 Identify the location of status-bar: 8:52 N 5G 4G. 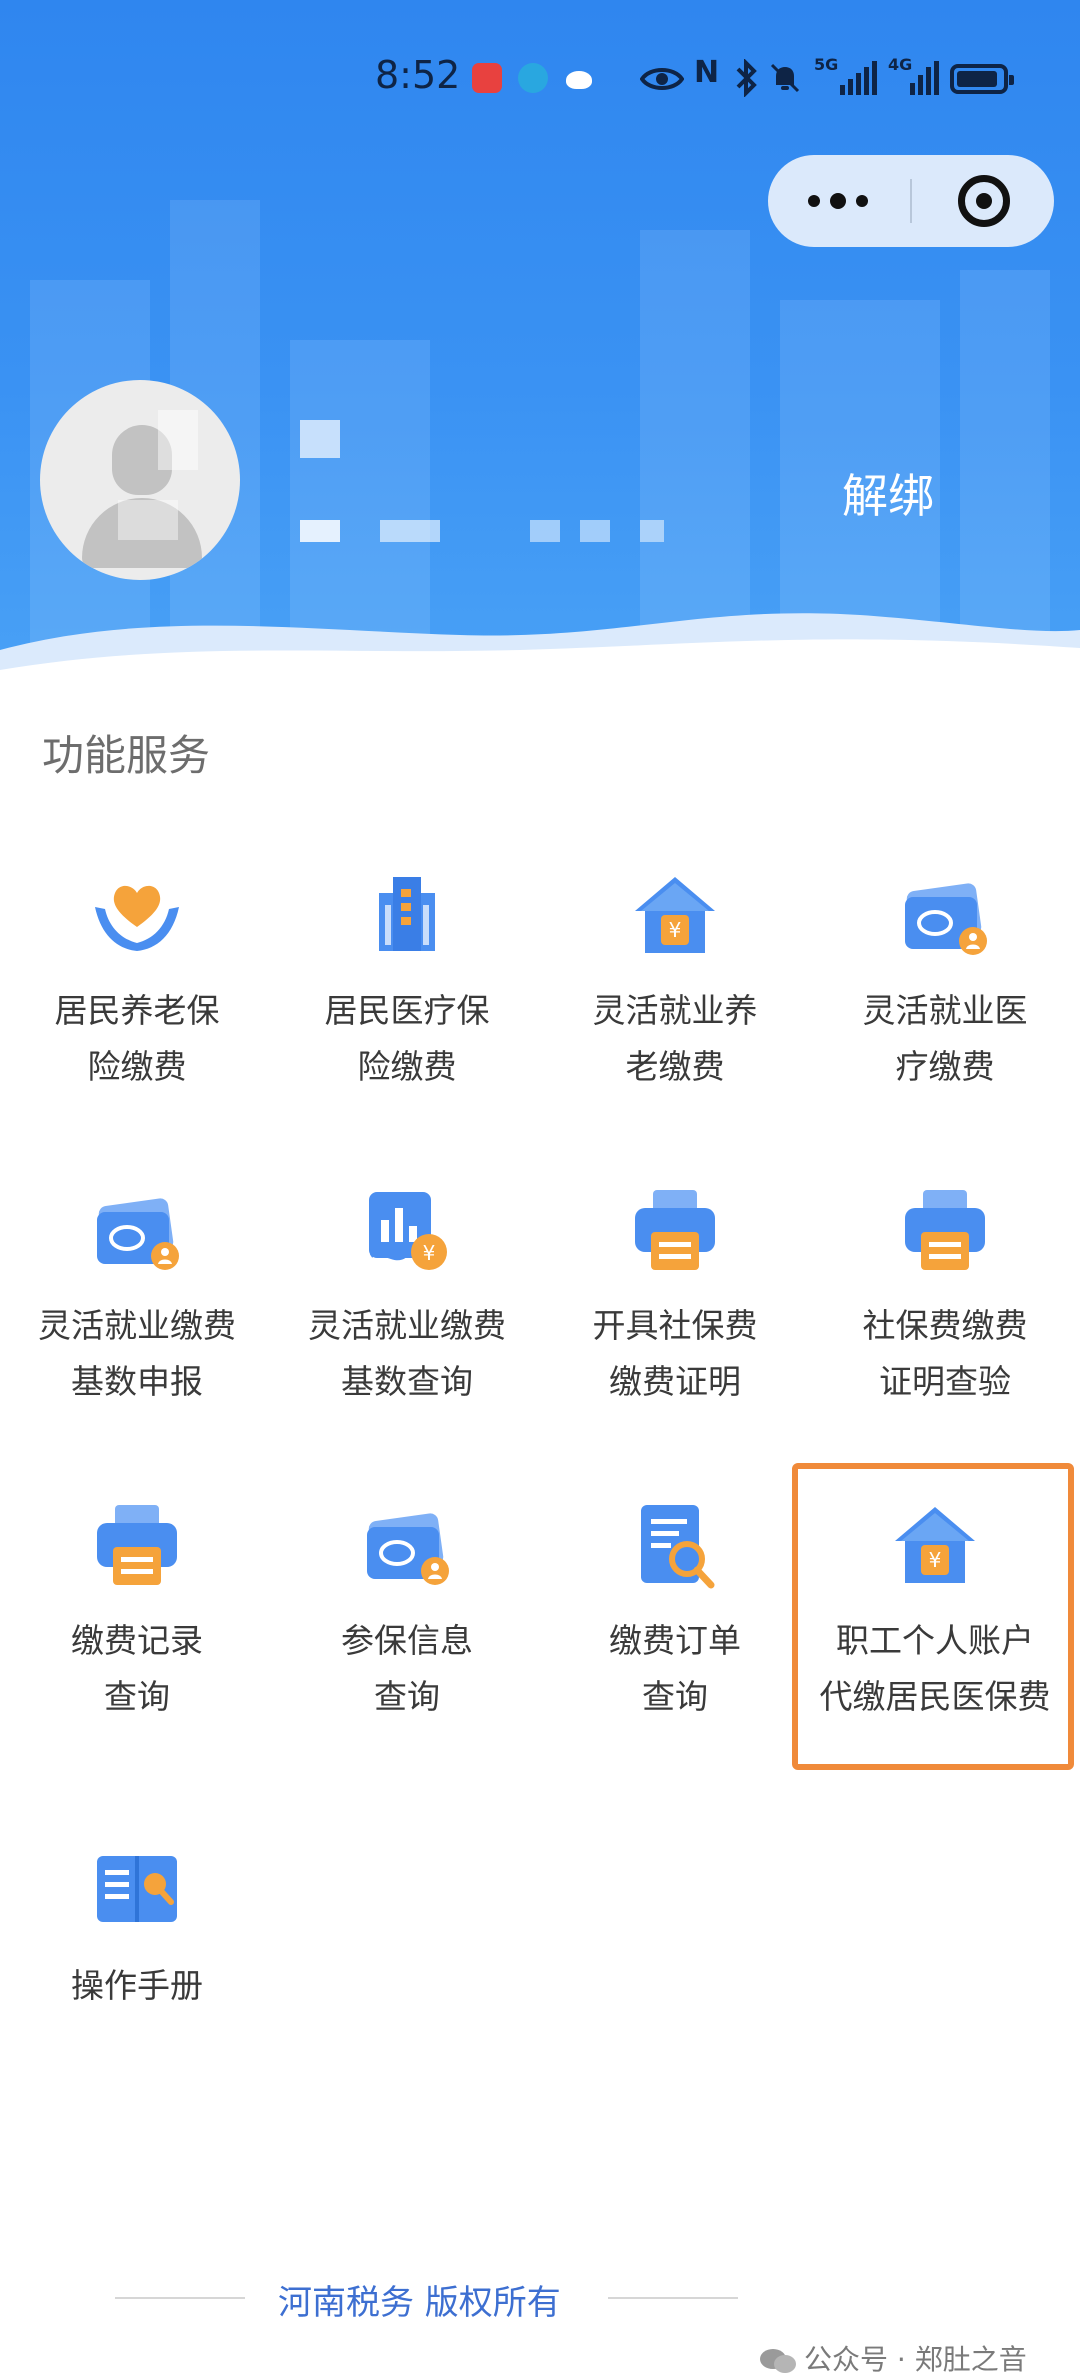
(540, 80).